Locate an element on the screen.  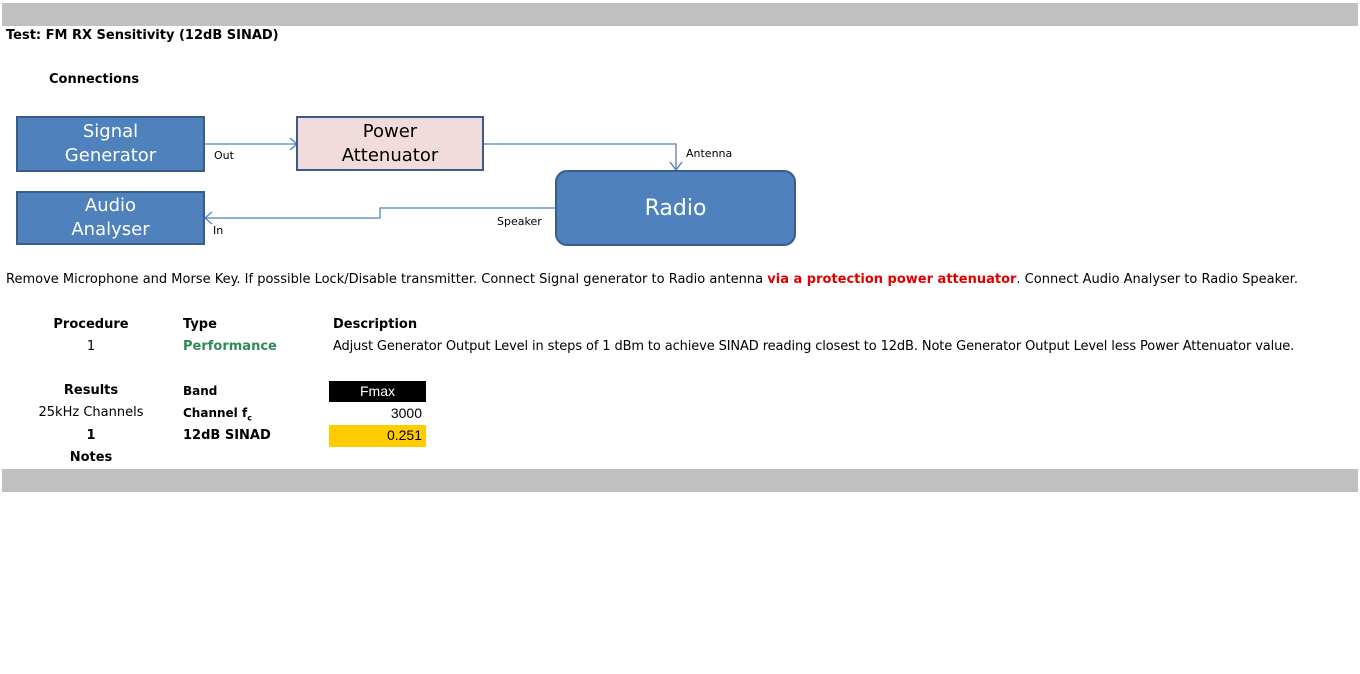
signal-generator-line1: Signal is located at coordinates (110, 131).